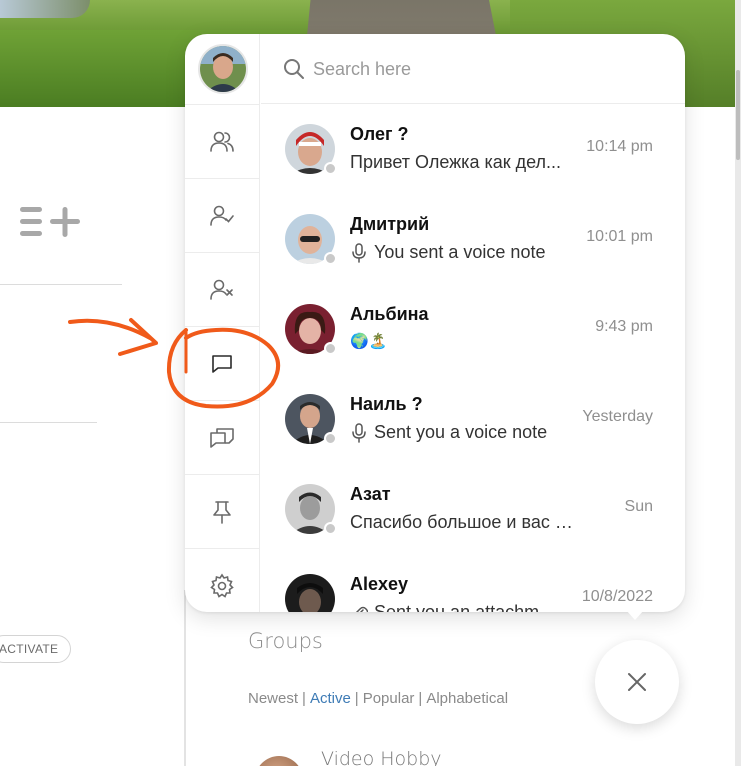 The height and width of the screenshot is (766, 741). I want to click on activate-button: ACTIVATE, so click(36, 649).